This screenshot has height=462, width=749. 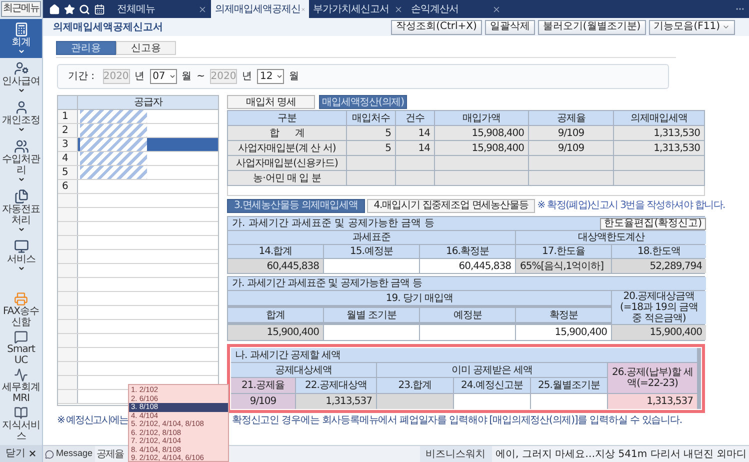 What do you see at coordinates (287, 148) in the screenshot?
I see `row-label: 사업자매입분(계 산 서)` at bounding box center [287, 148].